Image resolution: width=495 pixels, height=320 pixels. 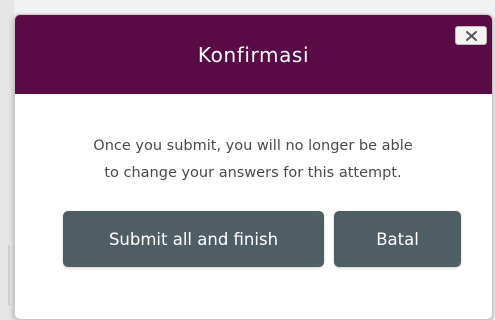 I want to click on close-icon, so click(x=471, y=36).